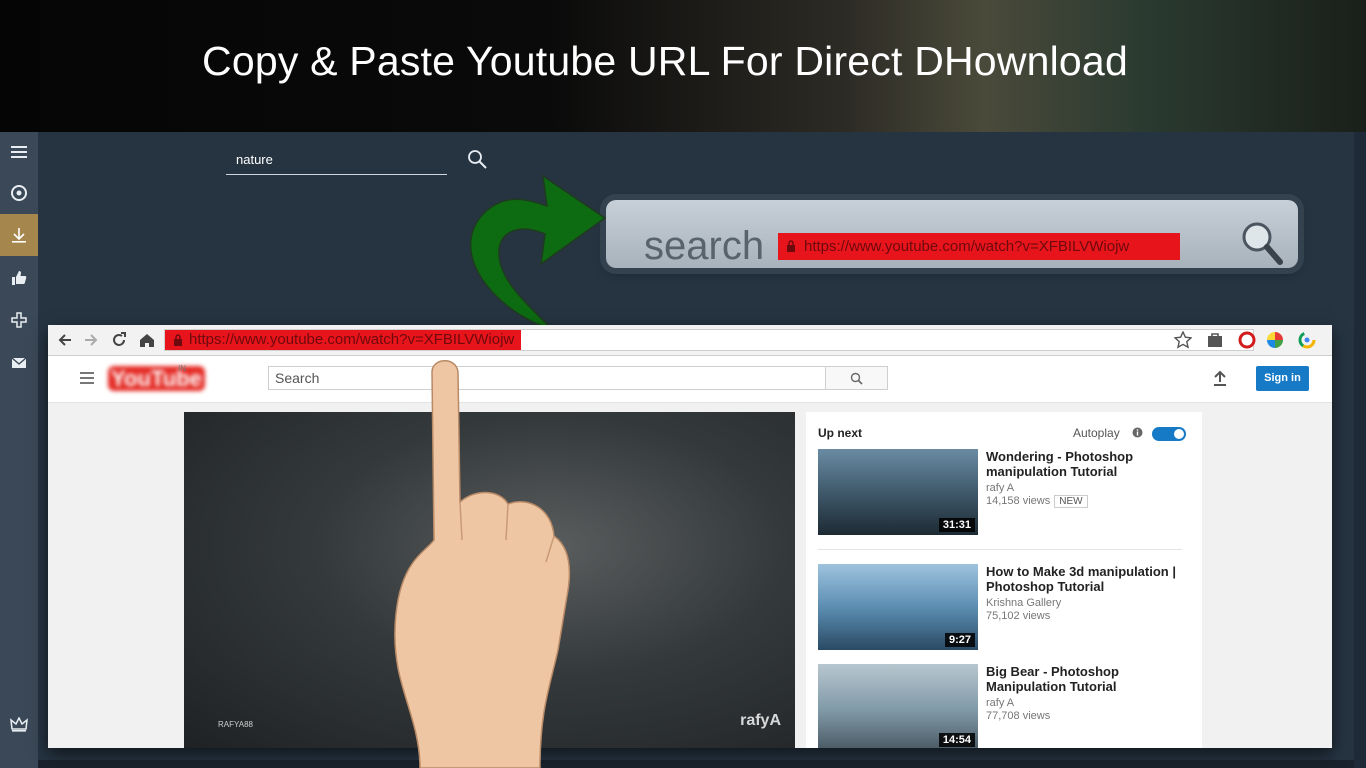 The height and width of the screenshot is (768, 1366). Describe the element at coordinates (87, 378) in the screenshot. I see `hamburger-icon` at that location.